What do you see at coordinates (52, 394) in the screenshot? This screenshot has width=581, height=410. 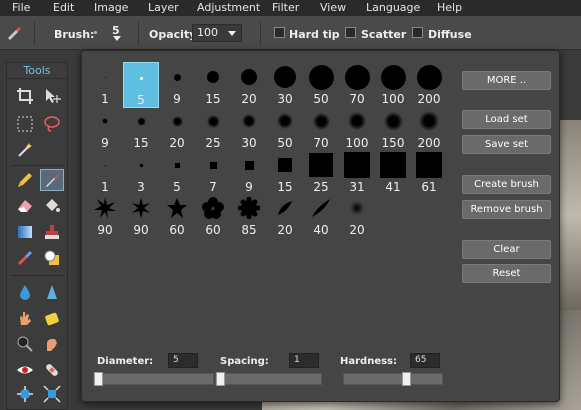 I see `pinch-tool` at bounding box center [52, 394].